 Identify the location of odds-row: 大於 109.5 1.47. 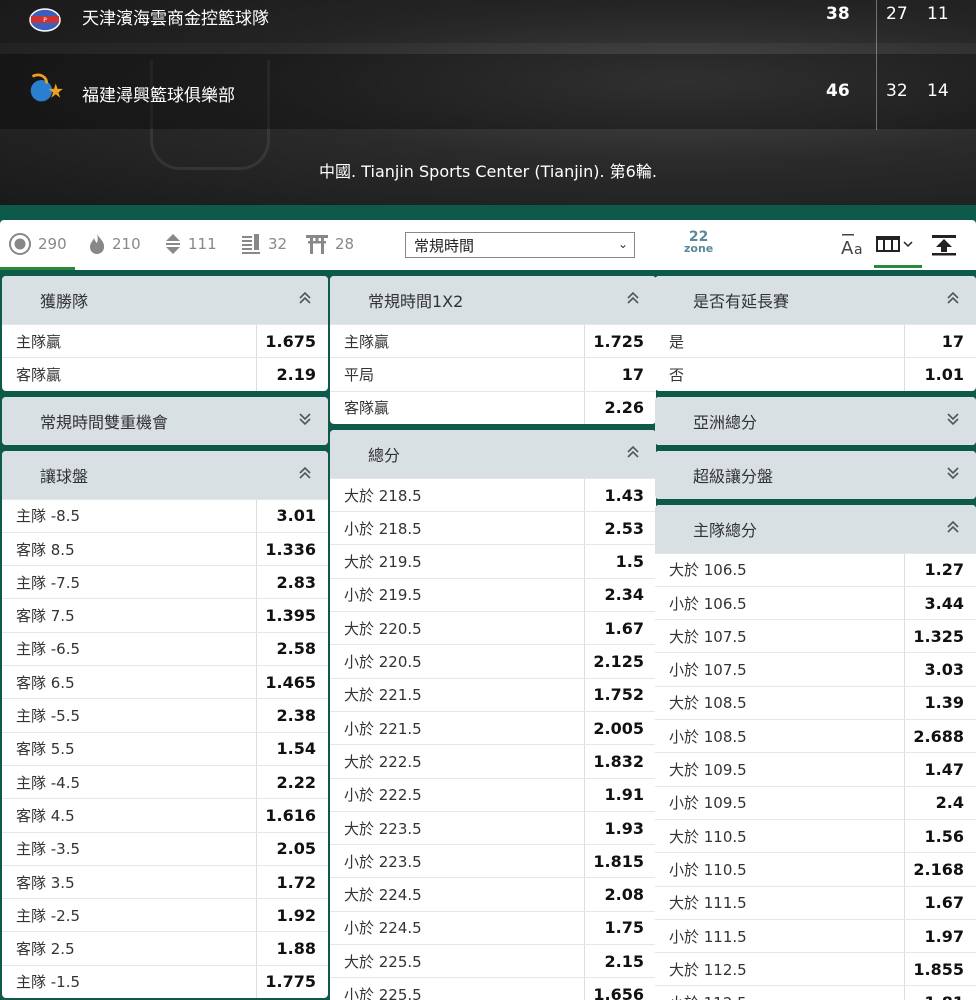
(815, 769).